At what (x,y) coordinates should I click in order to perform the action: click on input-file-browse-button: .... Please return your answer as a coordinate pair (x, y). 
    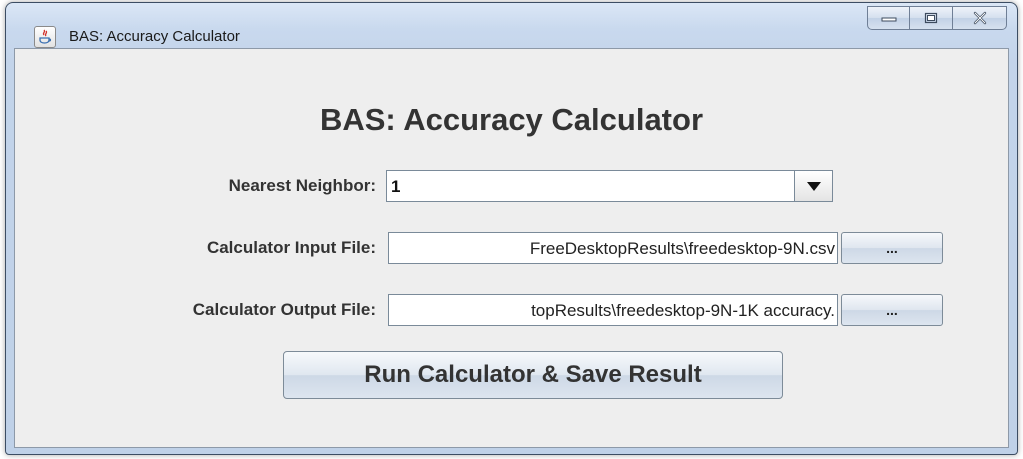
    Looking at the image, I should click on (892, 248).